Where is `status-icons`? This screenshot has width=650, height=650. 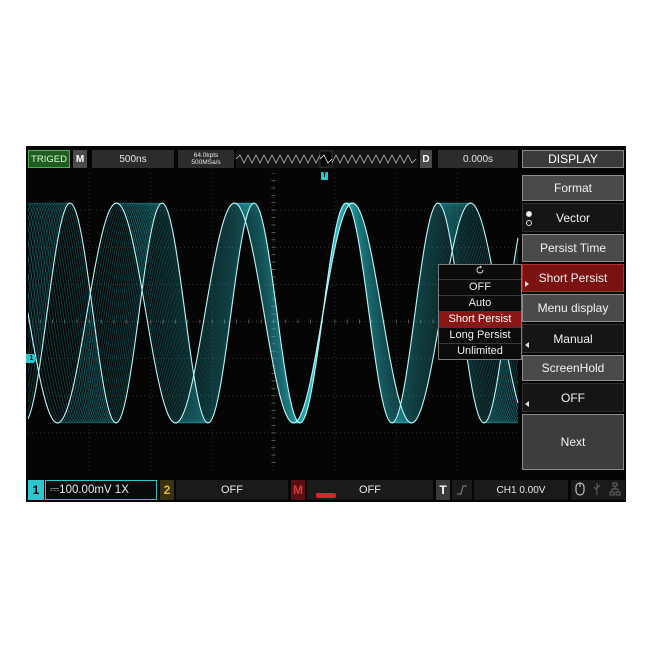 status-icons is located at coordinates (598, 490).